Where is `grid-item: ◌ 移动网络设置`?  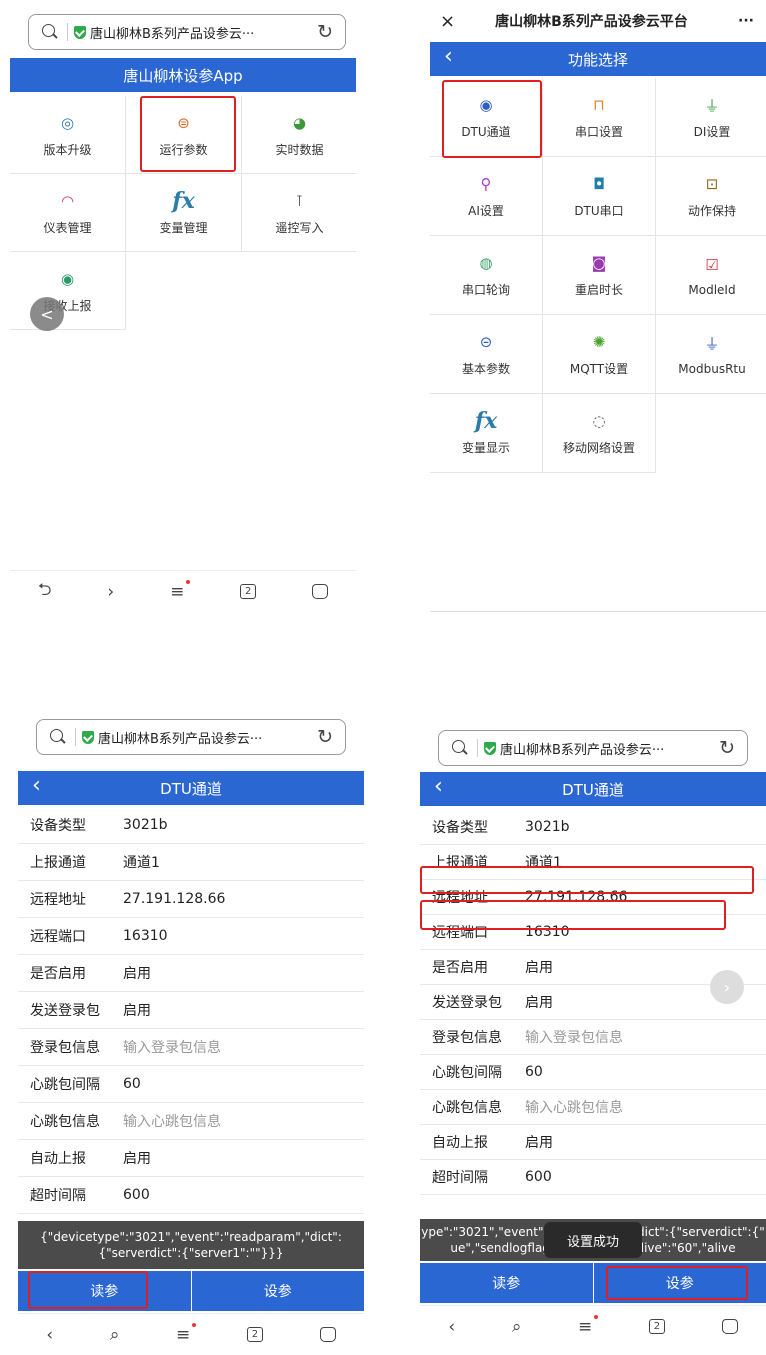 grid-item: ◌ 移动网络设置 is located at coordinates (599, 433).